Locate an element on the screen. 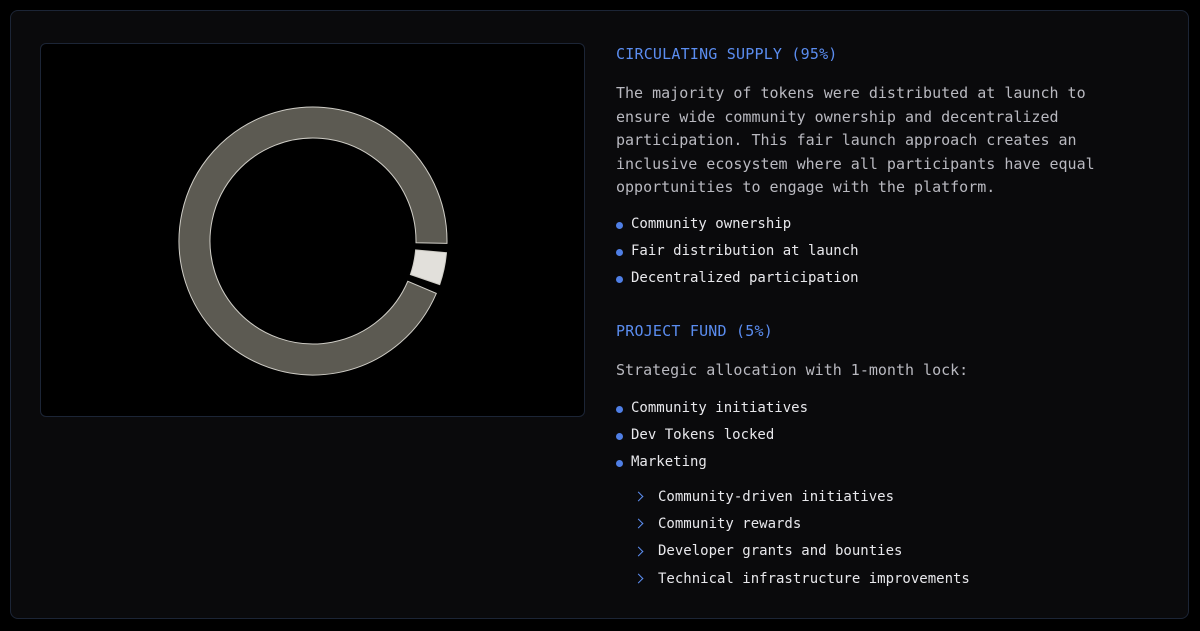 The image size is (1200, 631). list-item: Decentralized participation is located at coordinates (737, 278).